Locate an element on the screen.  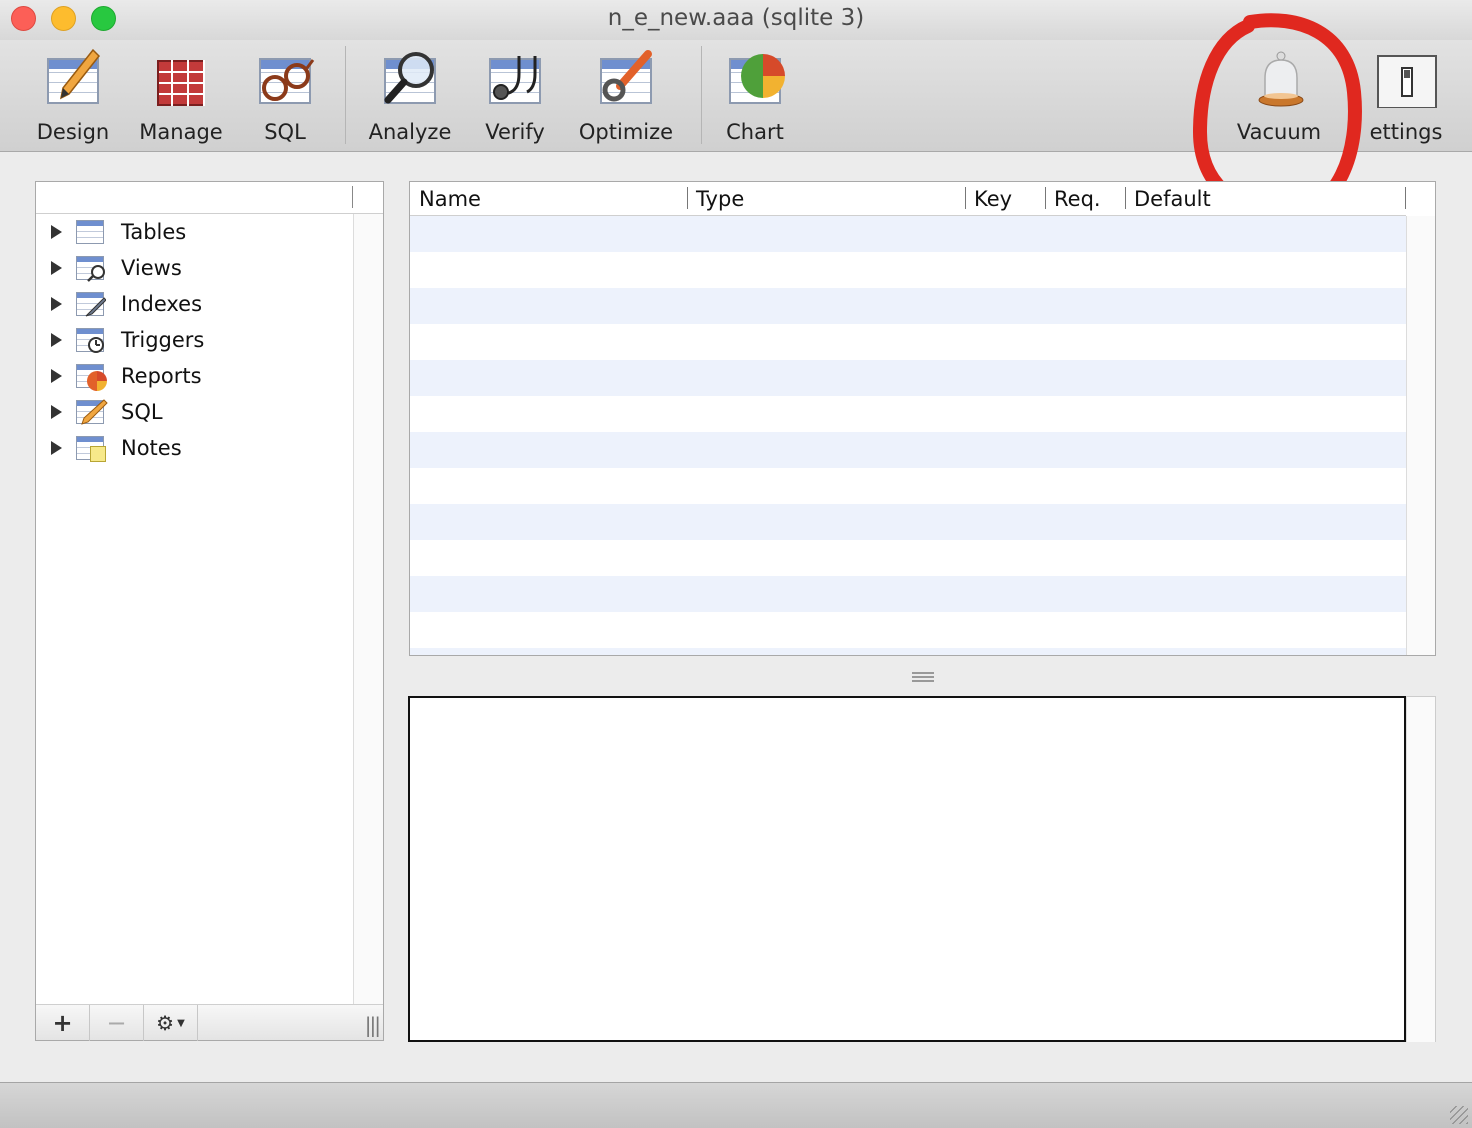
manage-icon is located at coordinates (181, 79).